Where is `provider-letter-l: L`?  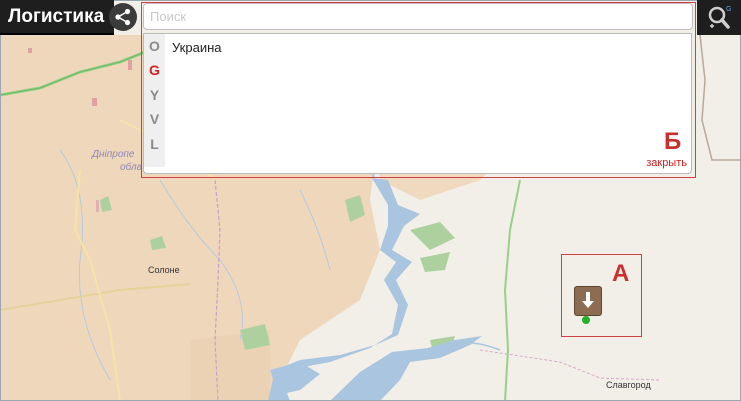
provider-letter-l: L is located at coordinates (154, 144).